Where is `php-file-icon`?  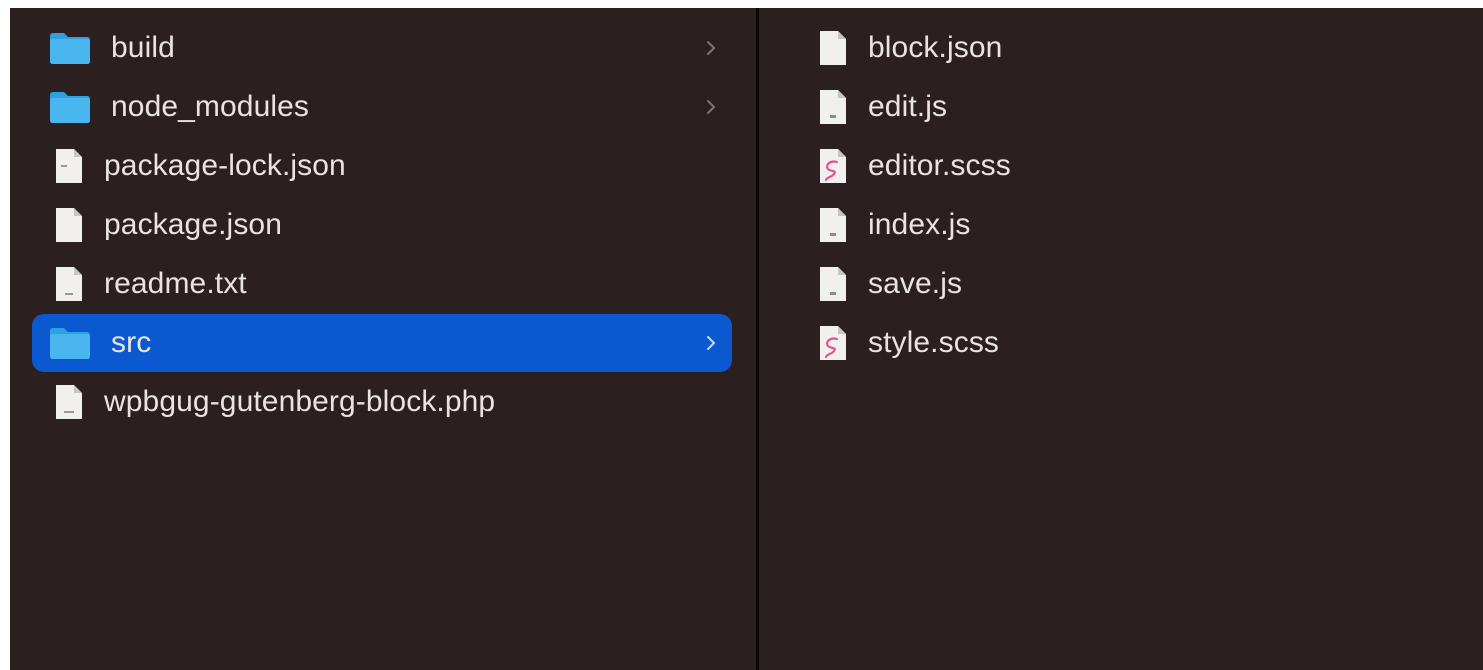
php-file-icon is located at coordinates (69, 402).